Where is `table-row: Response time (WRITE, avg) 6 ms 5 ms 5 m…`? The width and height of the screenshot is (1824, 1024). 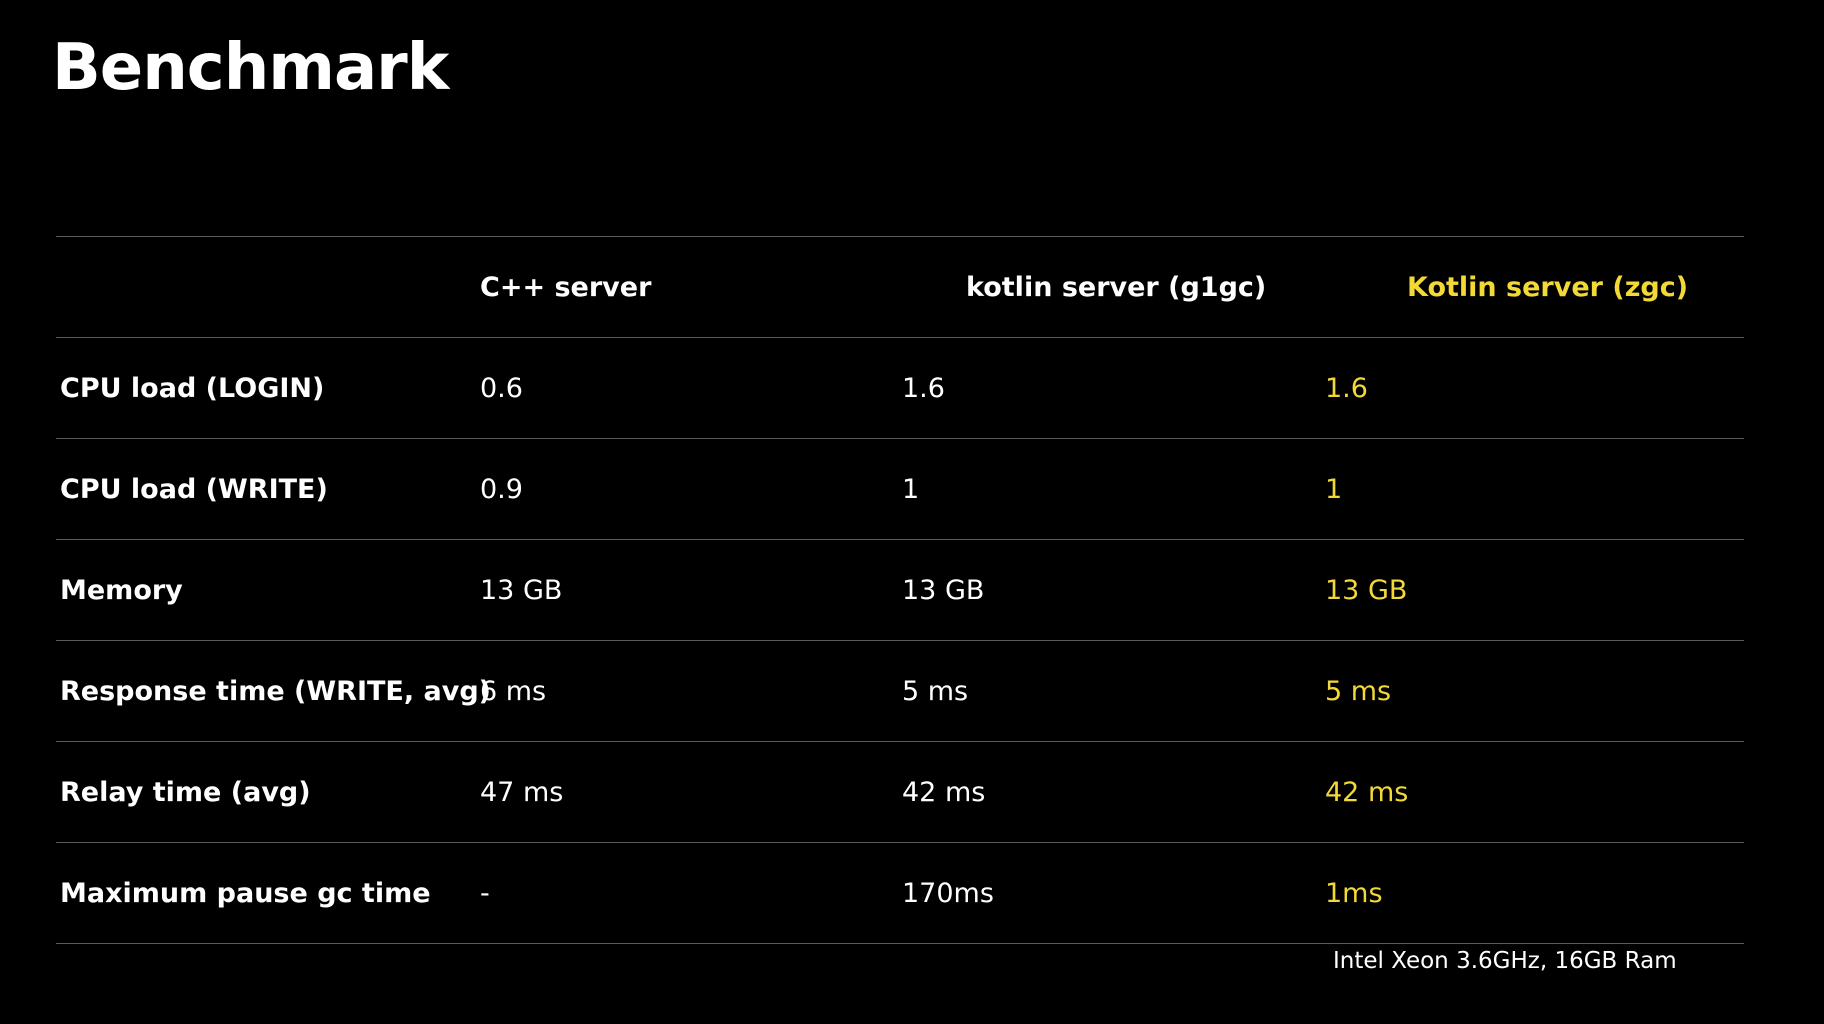 table-row: Response time (WRITE, avg) 6 ms 5 ms 5 m… is located at coordinates (900, 691).